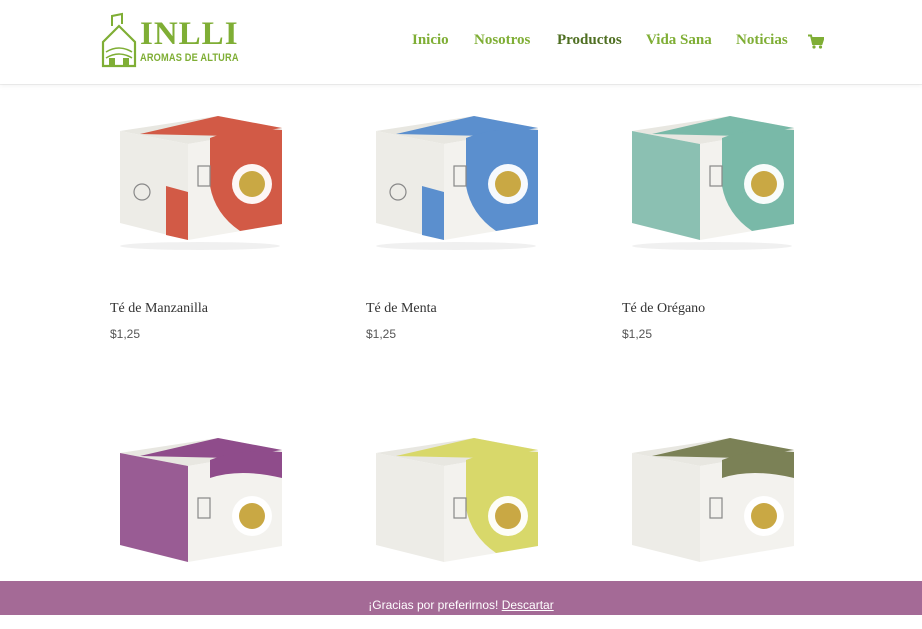 Image resolution: width=922 pixels, height=629 pixels. I want to click on product-name: Té de Manzanilla, so click(159, 309).